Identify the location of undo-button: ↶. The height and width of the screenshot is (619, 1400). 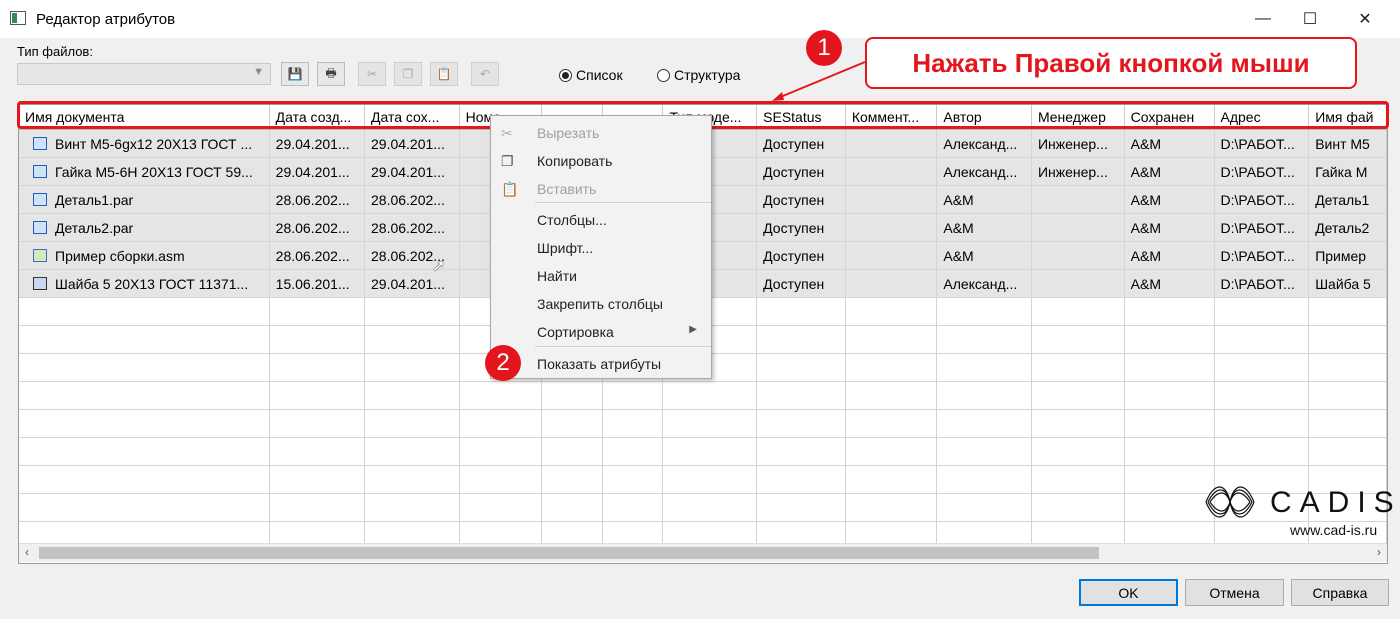
(485, 74).